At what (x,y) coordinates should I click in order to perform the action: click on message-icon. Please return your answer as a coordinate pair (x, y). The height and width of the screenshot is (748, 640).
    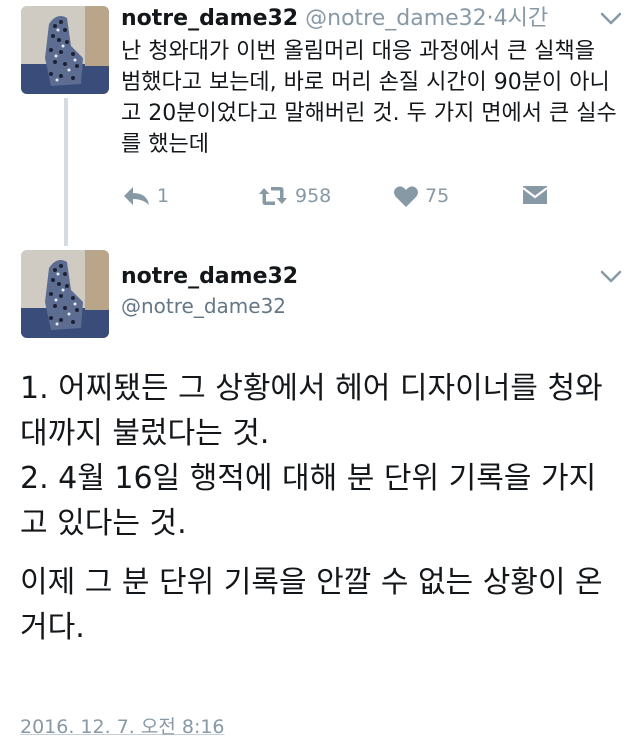
    Looking at the image, I should click on (535, 195).